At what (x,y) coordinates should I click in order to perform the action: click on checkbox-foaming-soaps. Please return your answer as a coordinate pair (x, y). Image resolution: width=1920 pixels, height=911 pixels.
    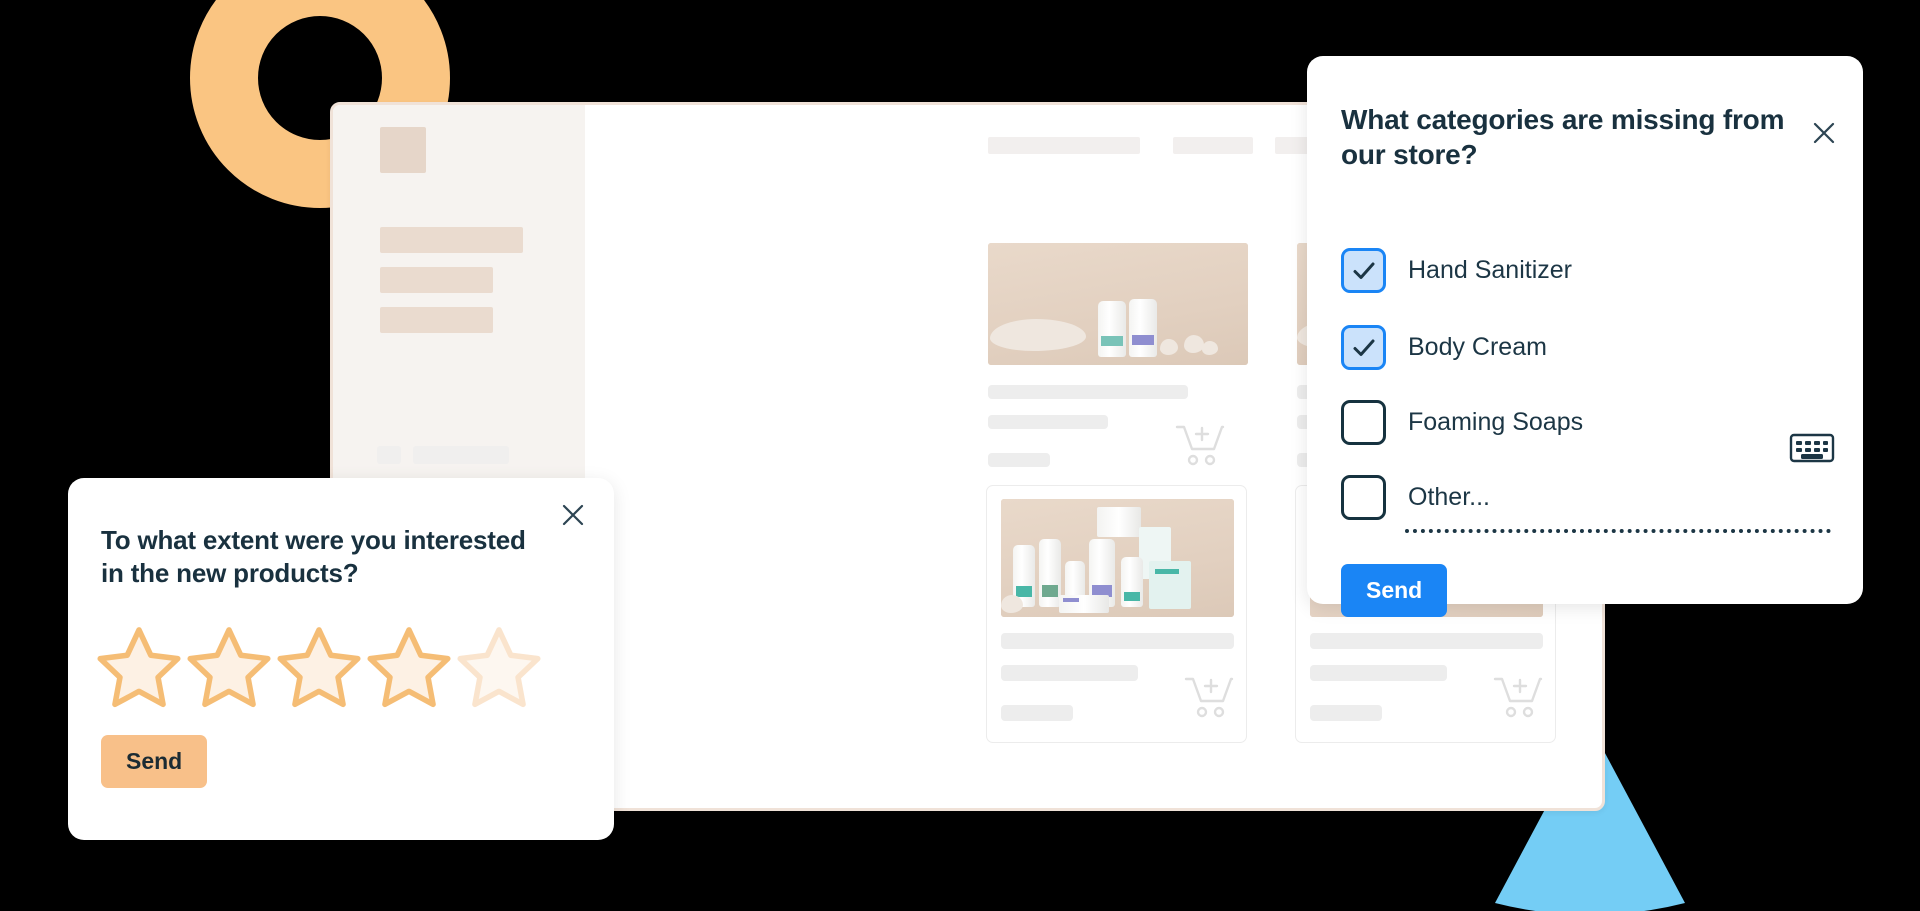
    Looking at the image, I should click on (1363, 422).